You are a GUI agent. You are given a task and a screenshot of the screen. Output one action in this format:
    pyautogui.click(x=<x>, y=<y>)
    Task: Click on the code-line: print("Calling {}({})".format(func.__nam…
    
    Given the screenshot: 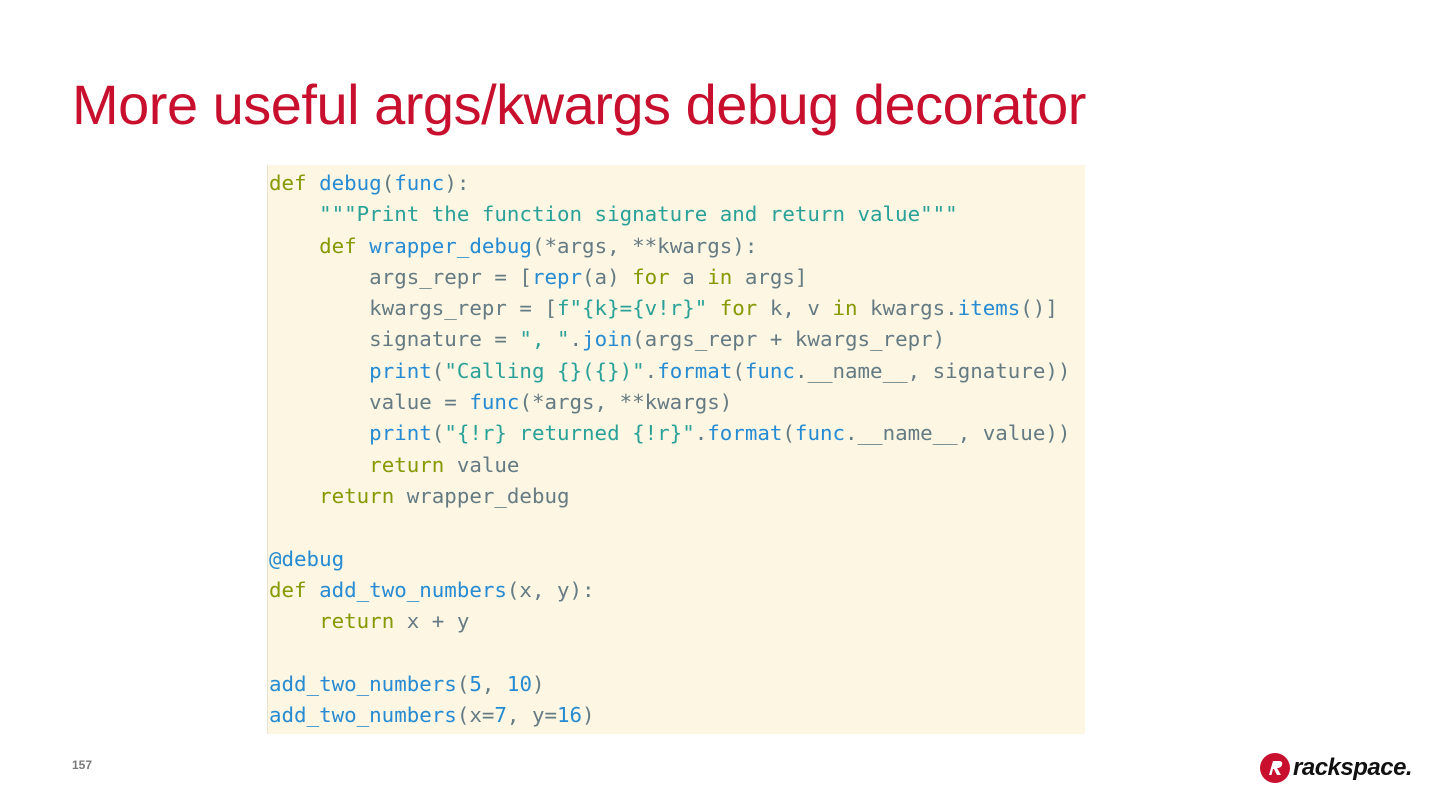 What is the action you would take?
    pyautogui.click(x=720, y=370)
    